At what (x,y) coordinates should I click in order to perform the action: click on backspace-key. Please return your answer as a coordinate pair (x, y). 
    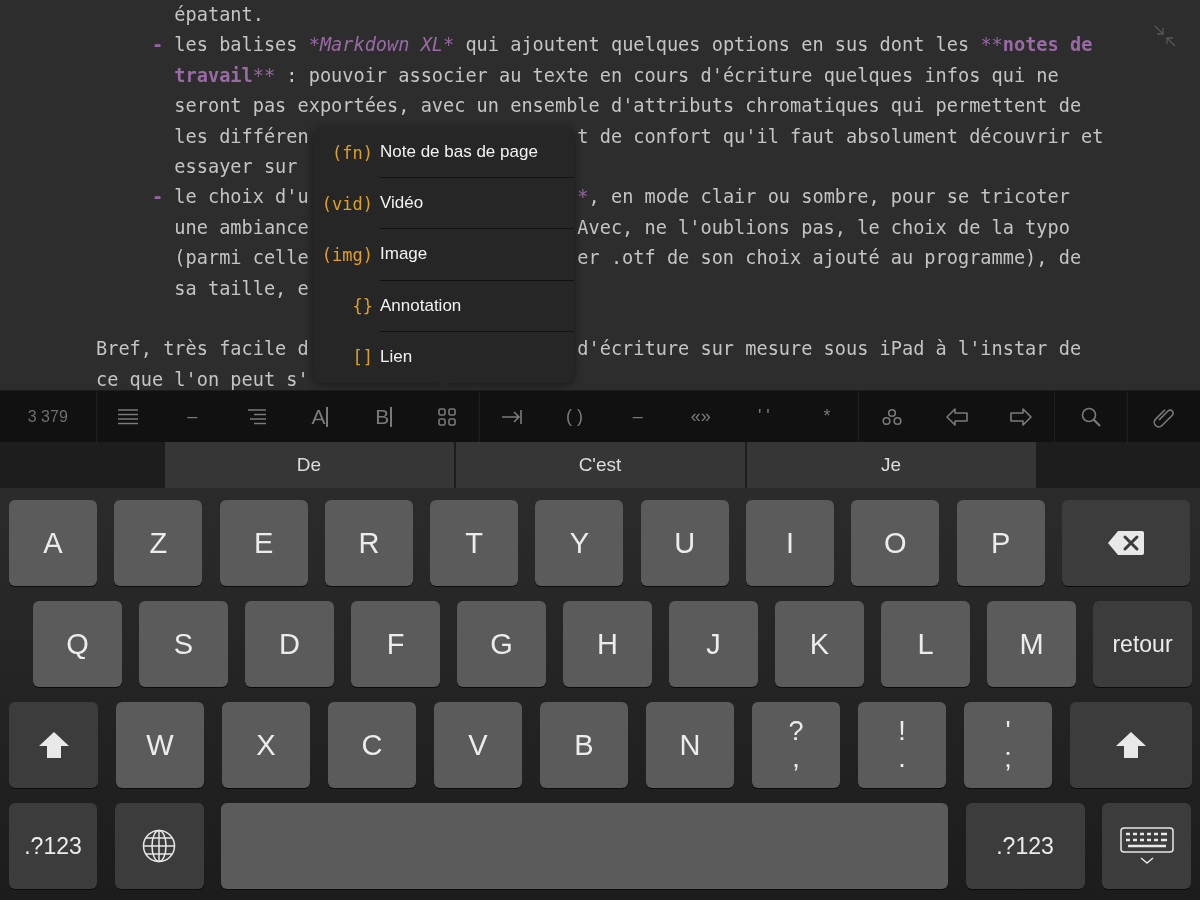
    Looking at the image, I should click on (1125, 543).